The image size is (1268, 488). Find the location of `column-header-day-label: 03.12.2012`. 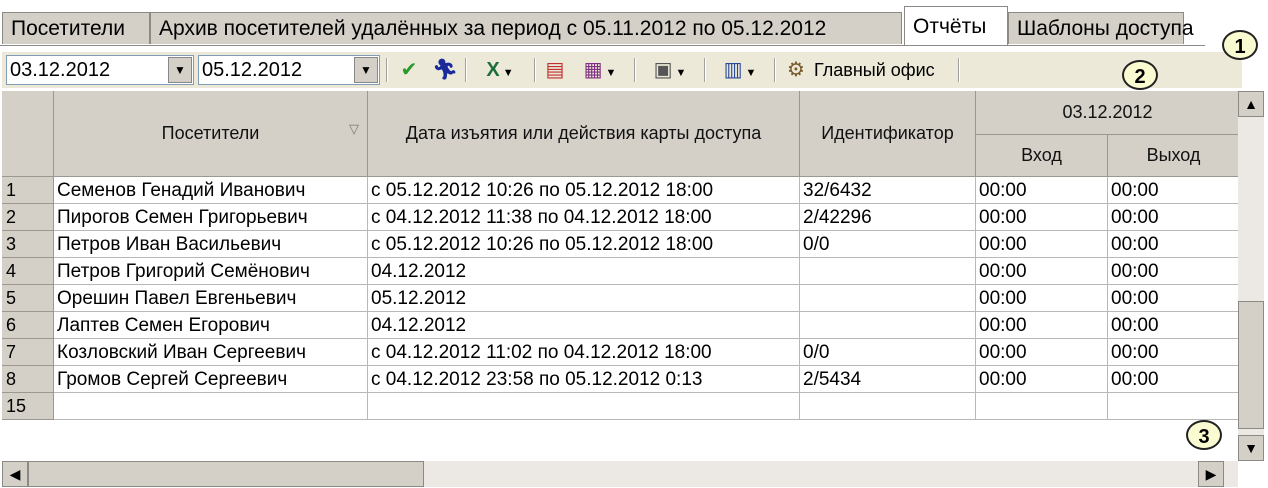

column-header-day-label: 03.12.2012 is located at coordinates (1107, 112).